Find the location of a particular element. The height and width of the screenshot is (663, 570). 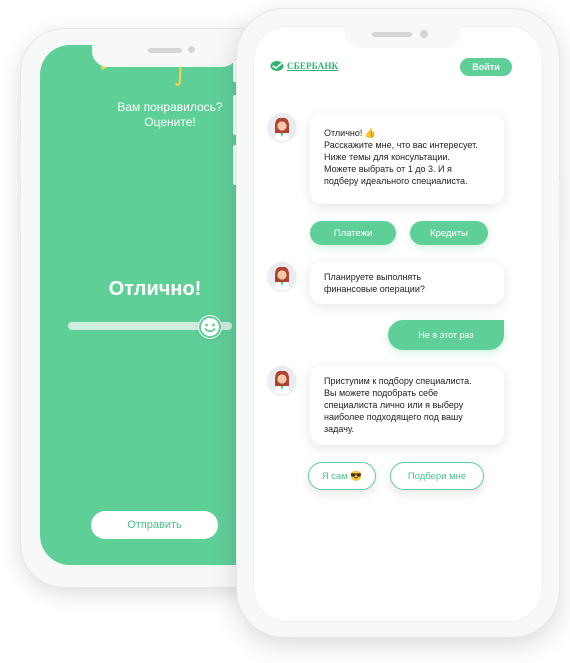

choice-chip-pick-for-me: Подбери мне is located at coordinates (437, 476).